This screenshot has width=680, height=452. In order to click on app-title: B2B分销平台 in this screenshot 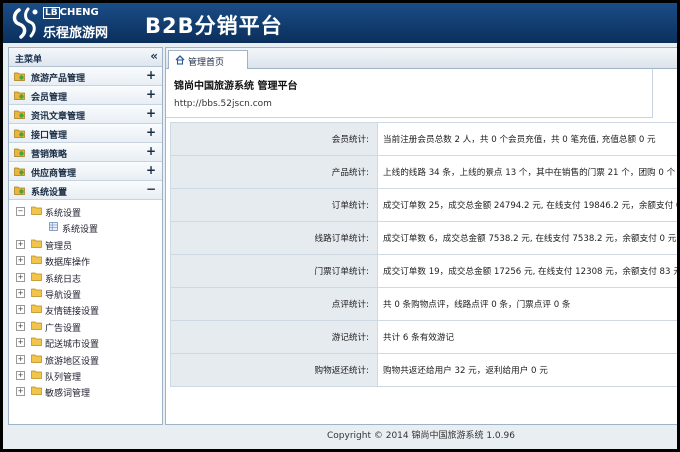, I will do `click(214, 26)`.